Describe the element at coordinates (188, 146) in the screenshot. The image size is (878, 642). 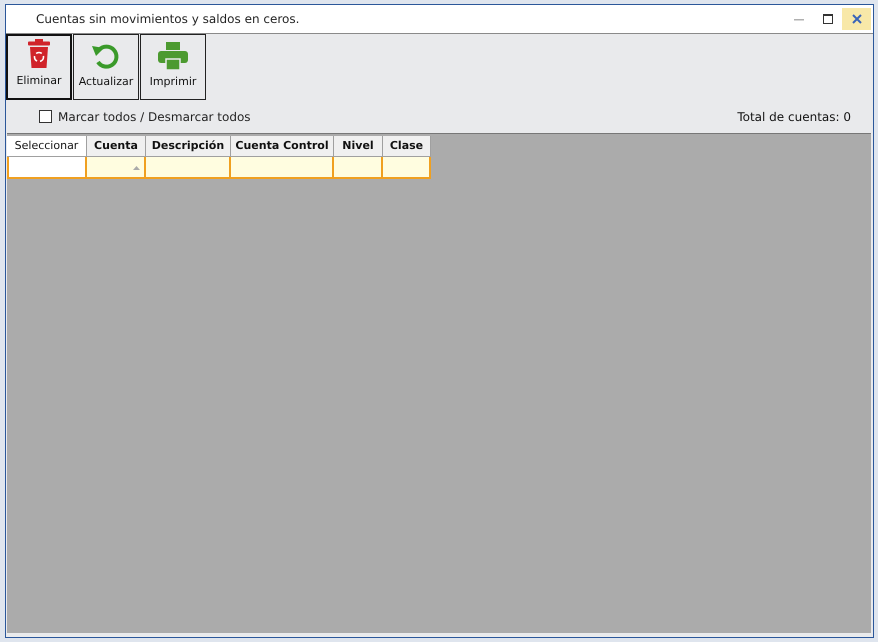
I see `column-header: Descripción` at that location.